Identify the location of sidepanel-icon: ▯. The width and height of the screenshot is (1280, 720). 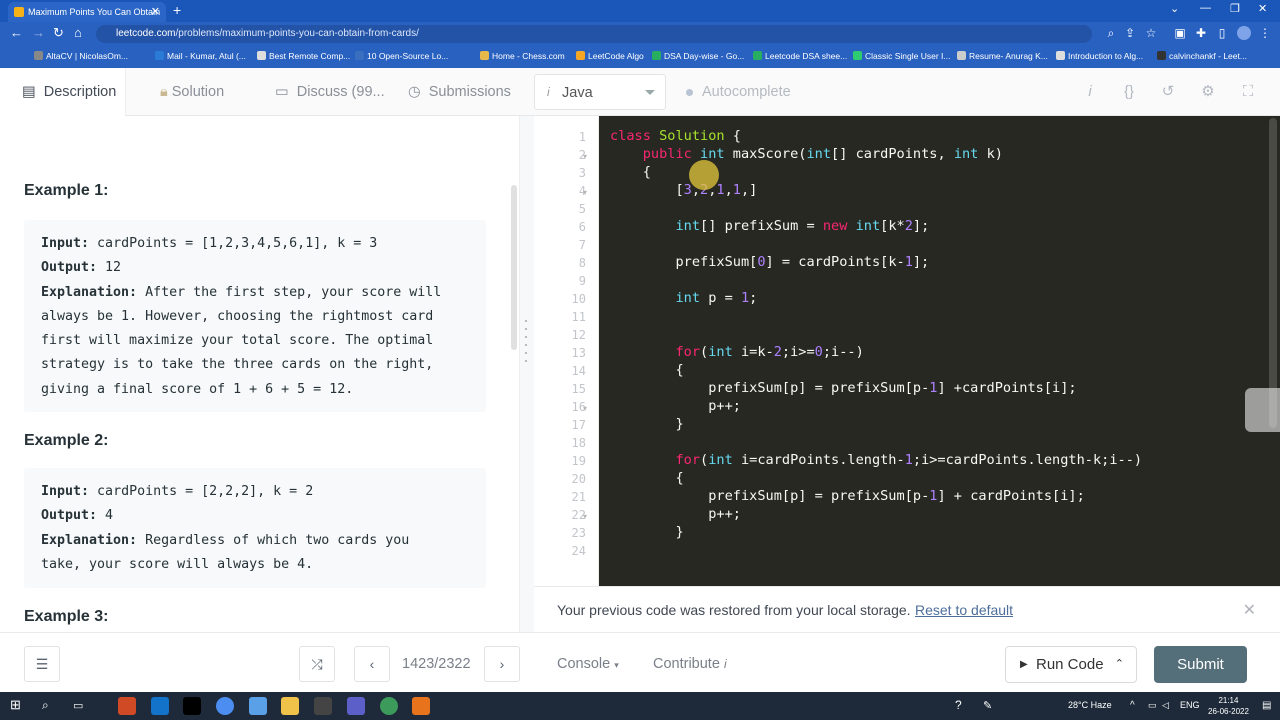
(1222, 33).